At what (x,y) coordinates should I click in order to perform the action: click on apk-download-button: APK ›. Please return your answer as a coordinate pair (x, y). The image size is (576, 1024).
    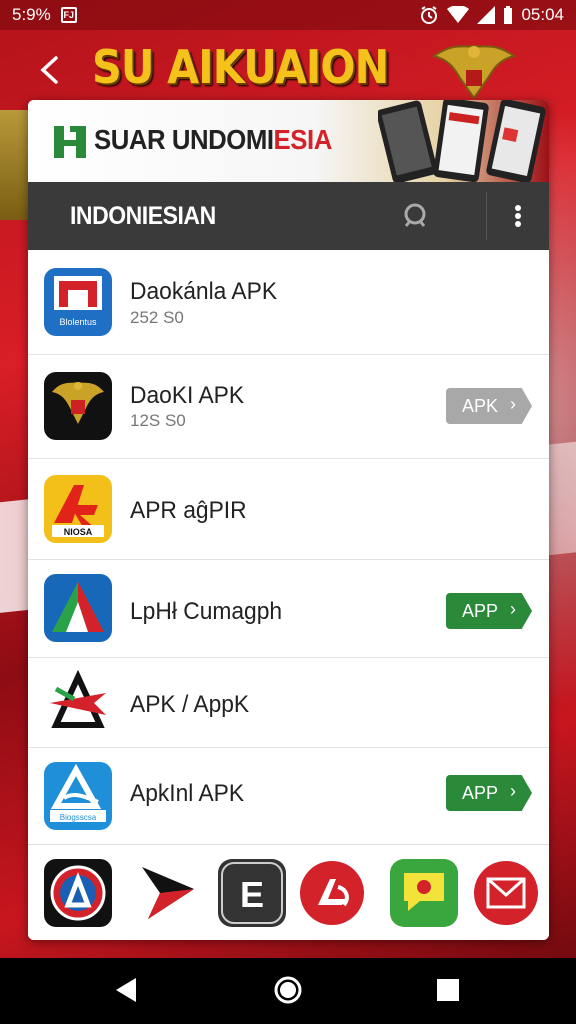
    Looking at the image, I should click on (489, 406).